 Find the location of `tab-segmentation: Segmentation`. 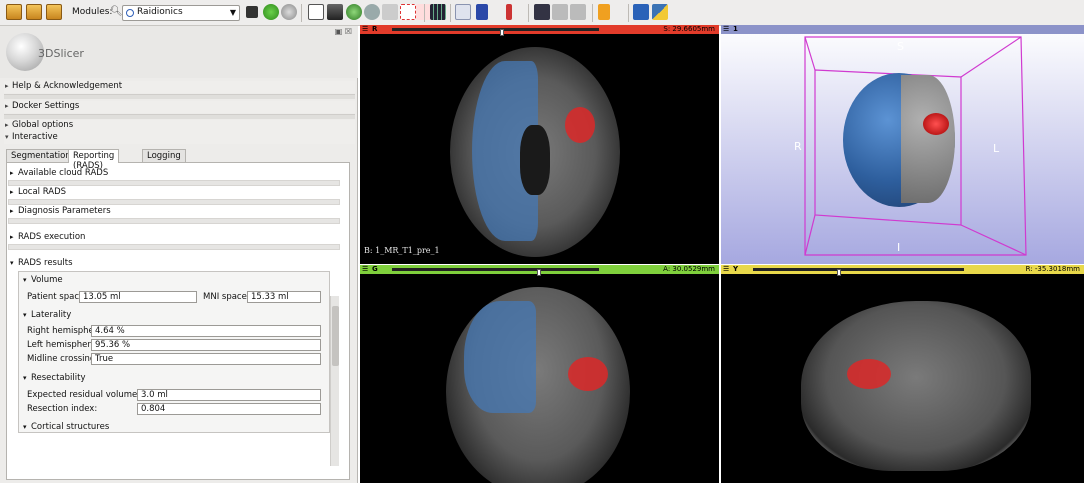

tab-segmentation: Segmentation is located at coordinates (41, 155).